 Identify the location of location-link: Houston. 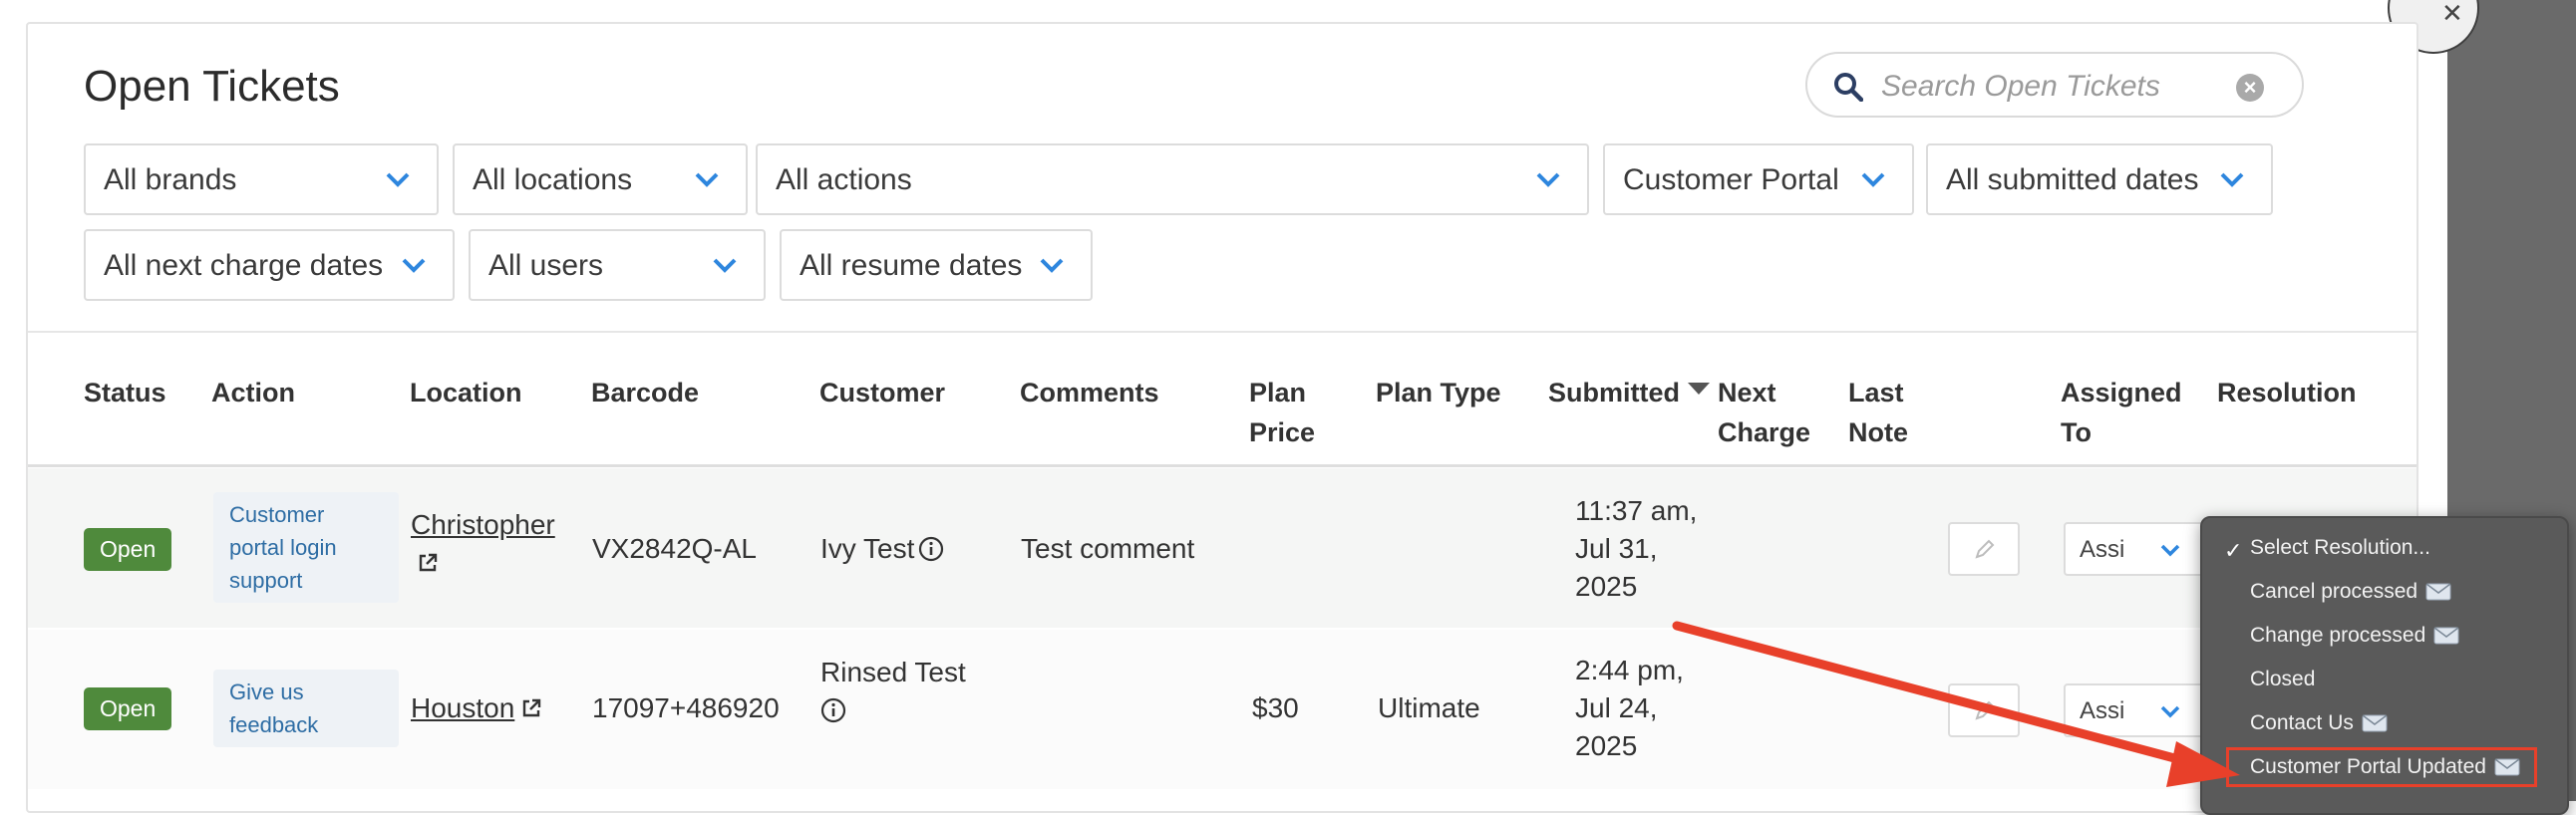
(462, 707).